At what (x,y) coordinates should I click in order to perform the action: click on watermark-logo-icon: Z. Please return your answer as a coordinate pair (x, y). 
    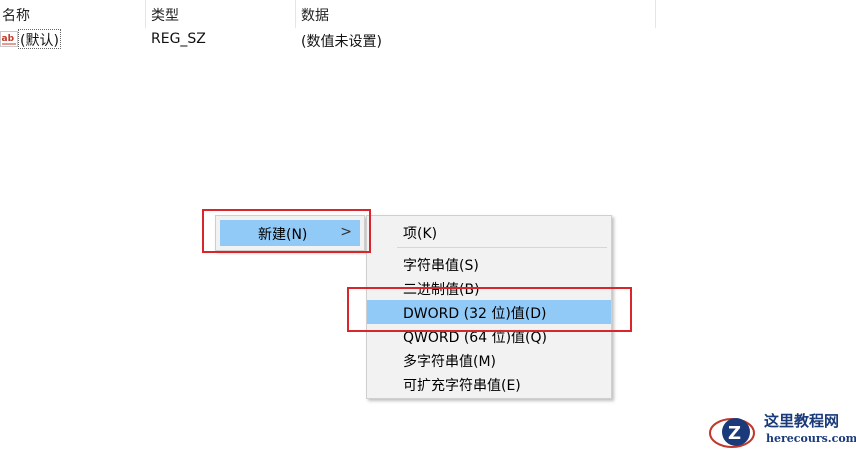
    Looking at the image, I should click on (732, 433).